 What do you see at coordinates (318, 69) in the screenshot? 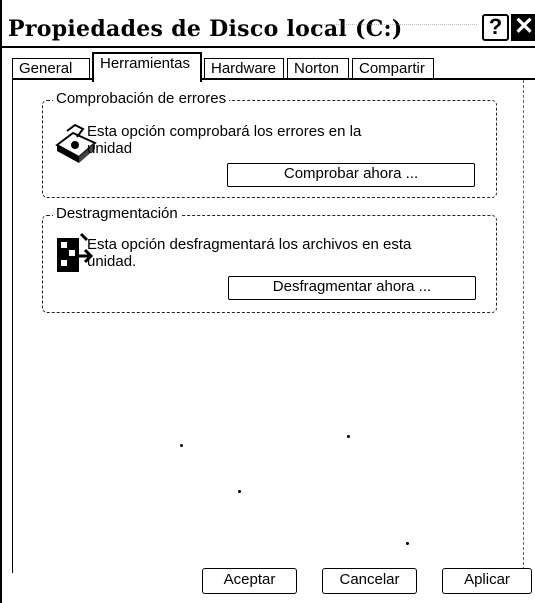
I see `tab-norton: Norton` at bounding box center [318, 69].